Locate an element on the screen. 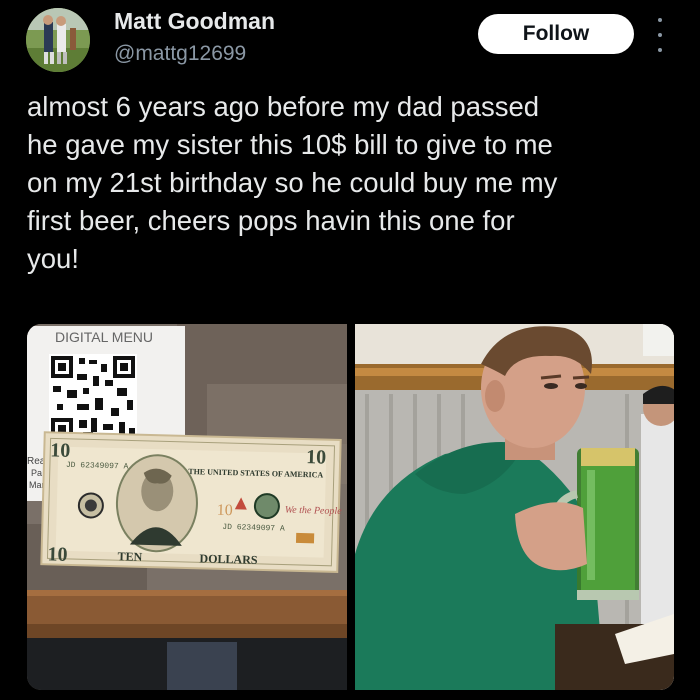  bill-serial-right: JD 62349097 A is located at coordinates (253, 528).